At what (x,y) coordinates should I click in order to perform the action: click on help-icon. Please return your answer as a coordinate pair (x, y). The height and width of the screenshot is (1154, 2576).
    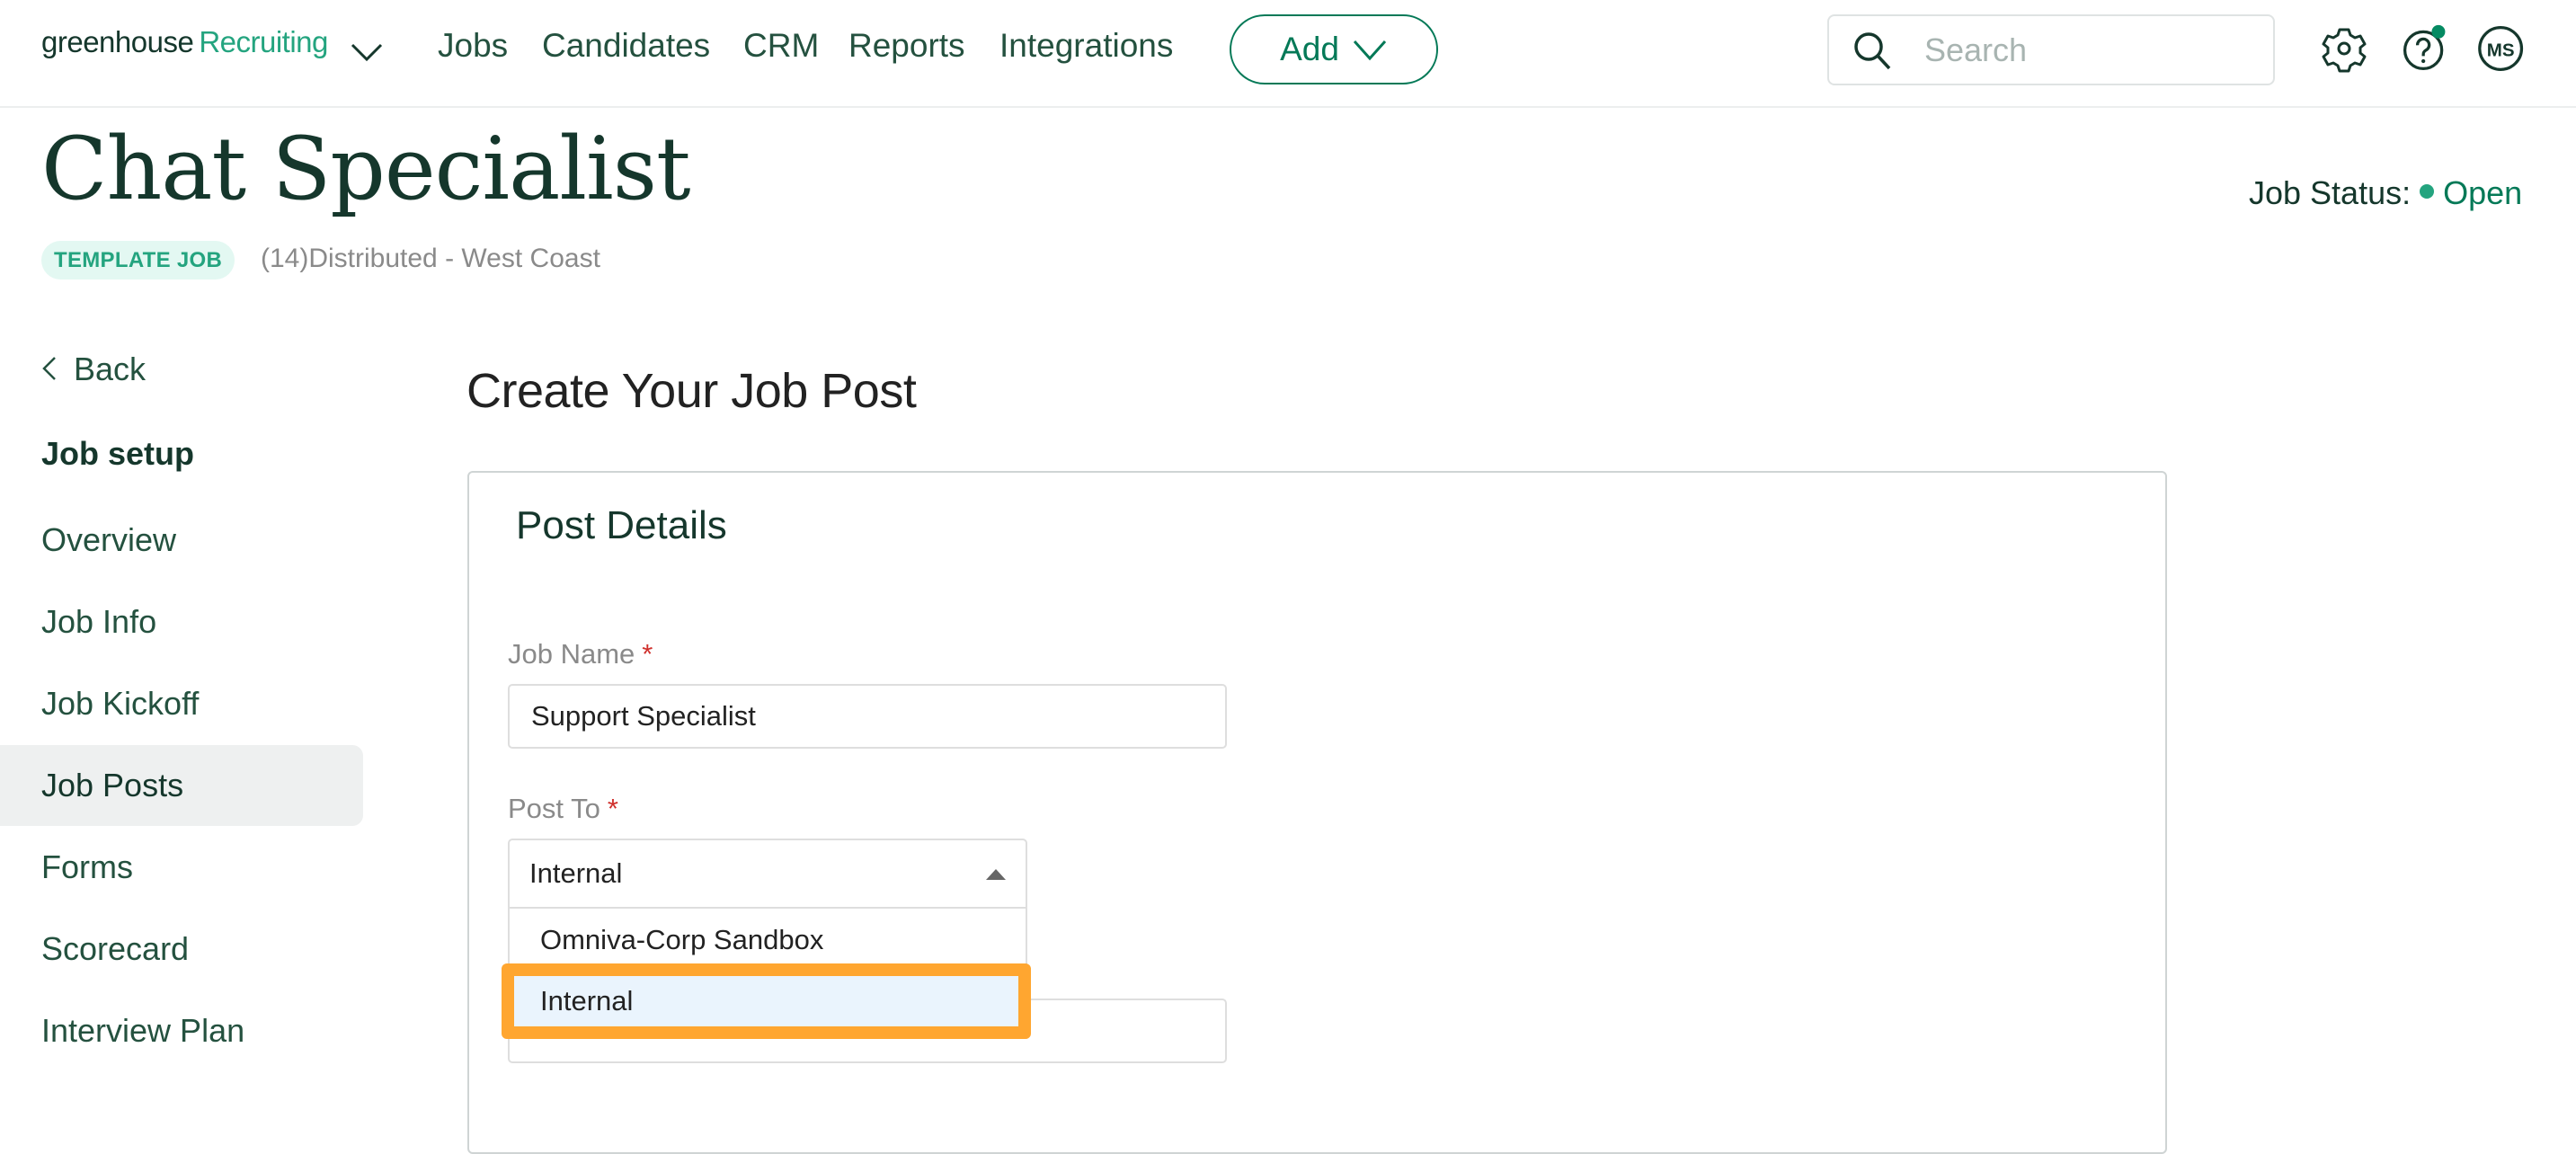
    Looking at the image, I should click on (2425, 48).